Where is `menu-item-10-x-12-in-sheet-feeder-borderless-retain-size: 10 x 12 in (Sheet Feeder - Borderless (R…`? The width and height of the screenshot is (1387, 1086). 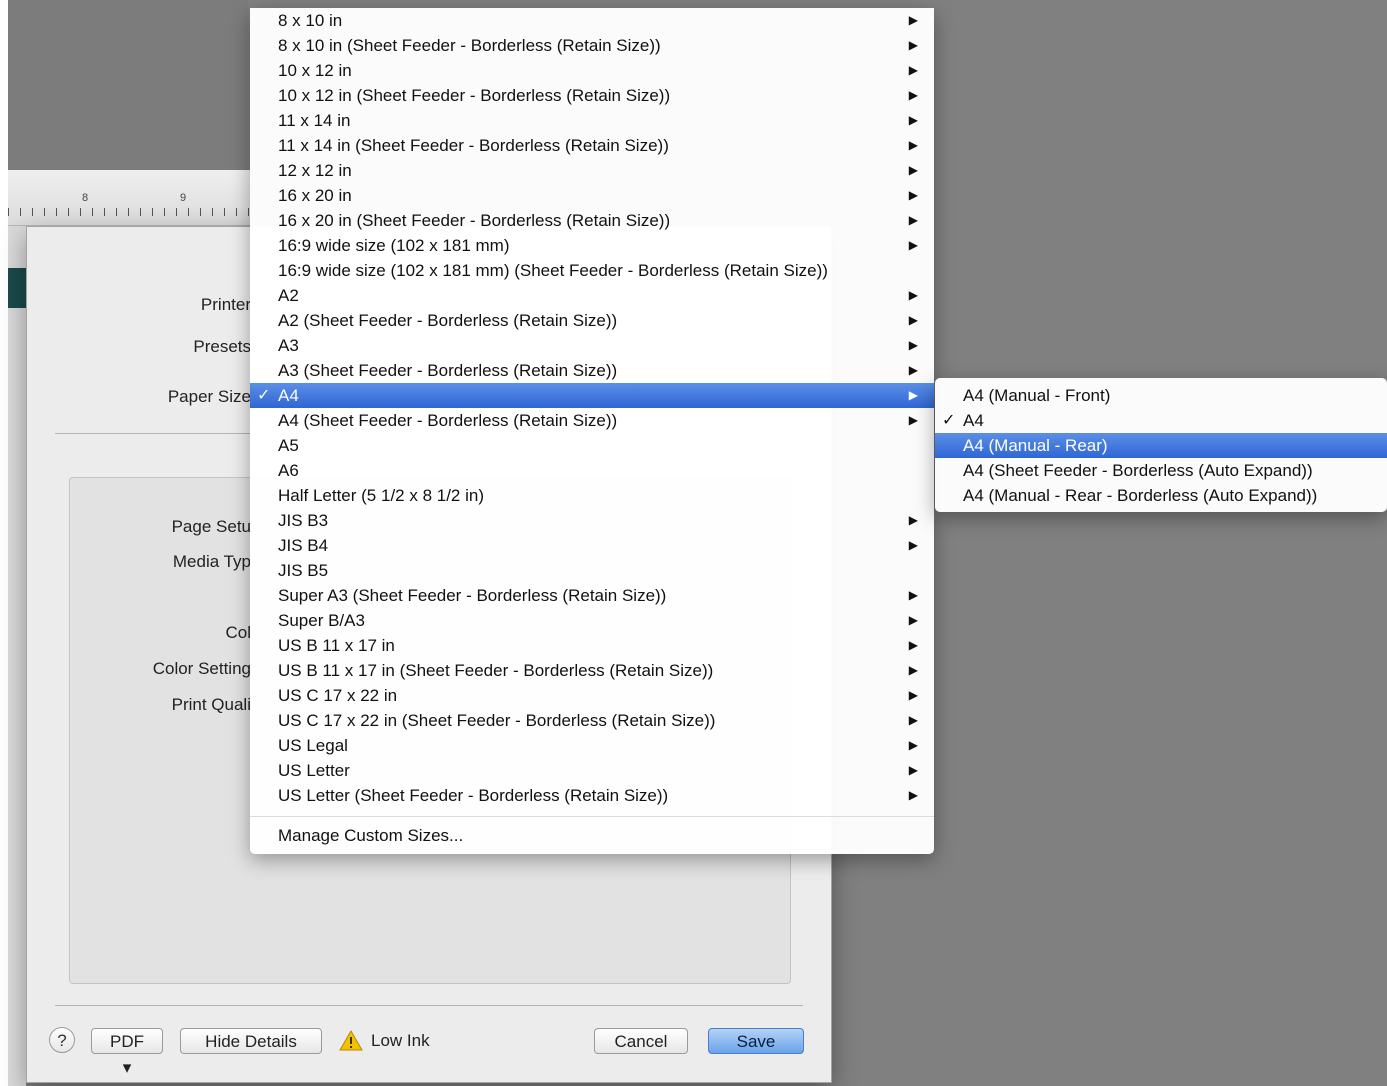 menu-item-10-x-12-in-sheet-feeder-borderless-retain-size: 10 x 12 in (Sheet Feeder - Borderless (R… is located at coordinates (592, 95).